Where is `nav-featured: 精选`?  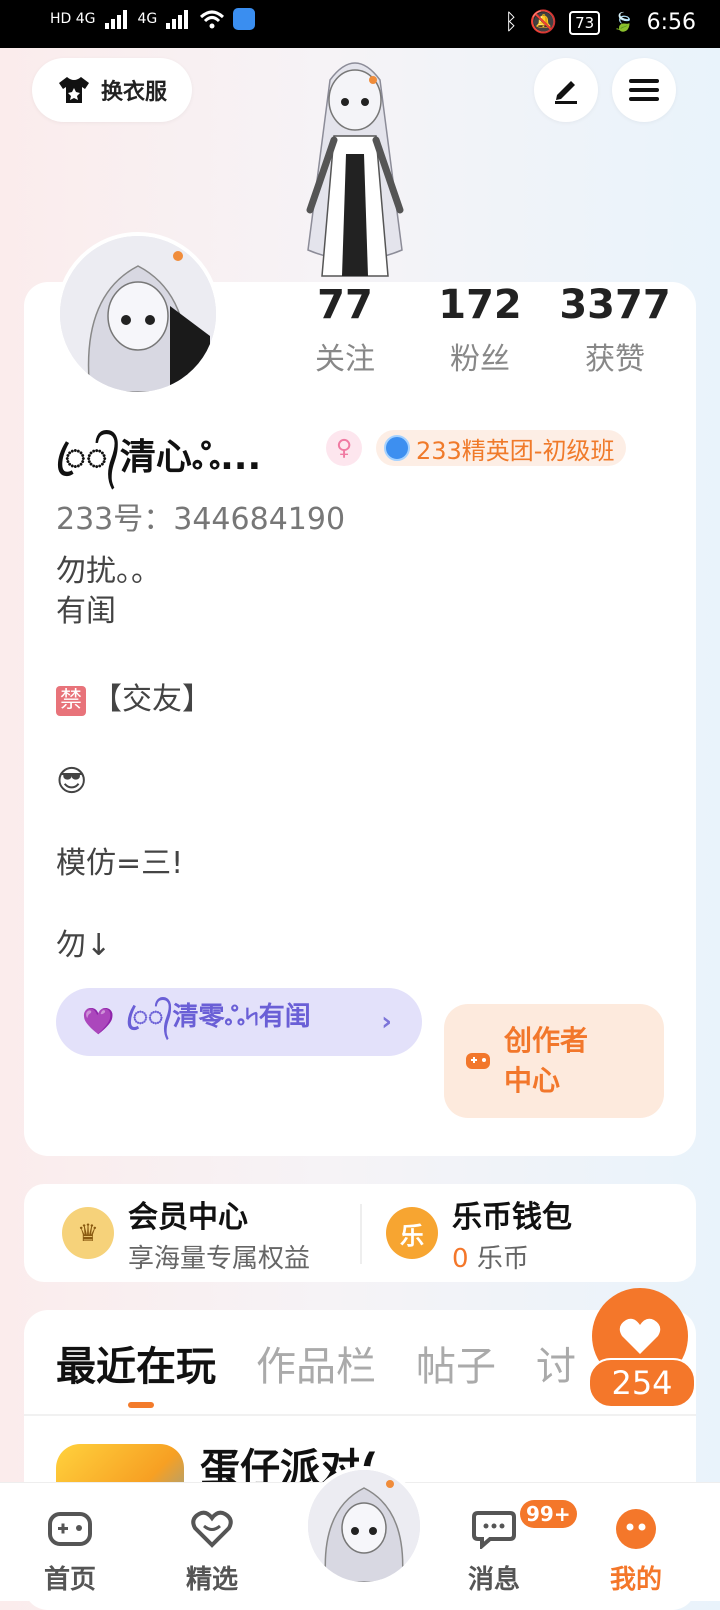 nav-featured: 精选 is located at coordinates (212, 1542).